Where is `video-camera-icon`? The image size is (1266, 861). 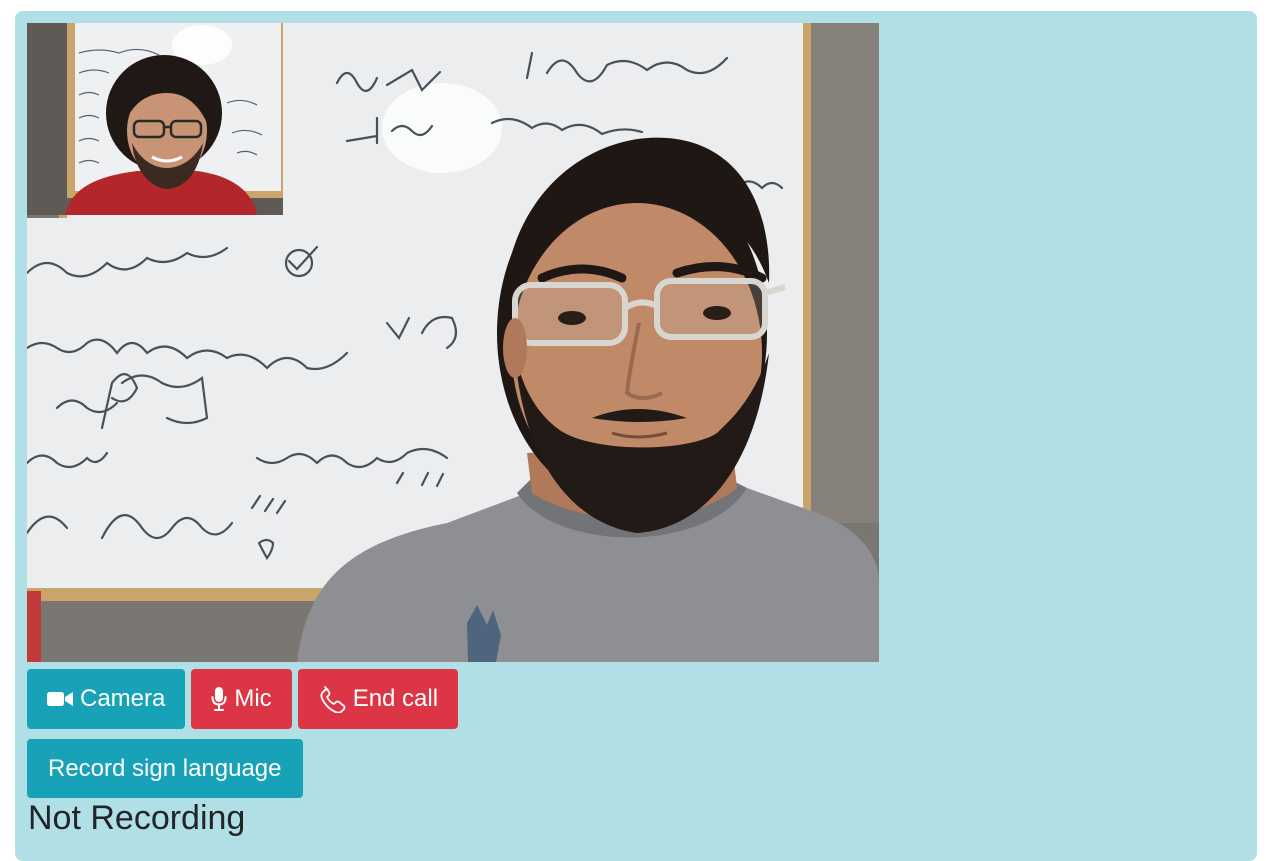 video-camera-icon is located at coordinates (60, 699).